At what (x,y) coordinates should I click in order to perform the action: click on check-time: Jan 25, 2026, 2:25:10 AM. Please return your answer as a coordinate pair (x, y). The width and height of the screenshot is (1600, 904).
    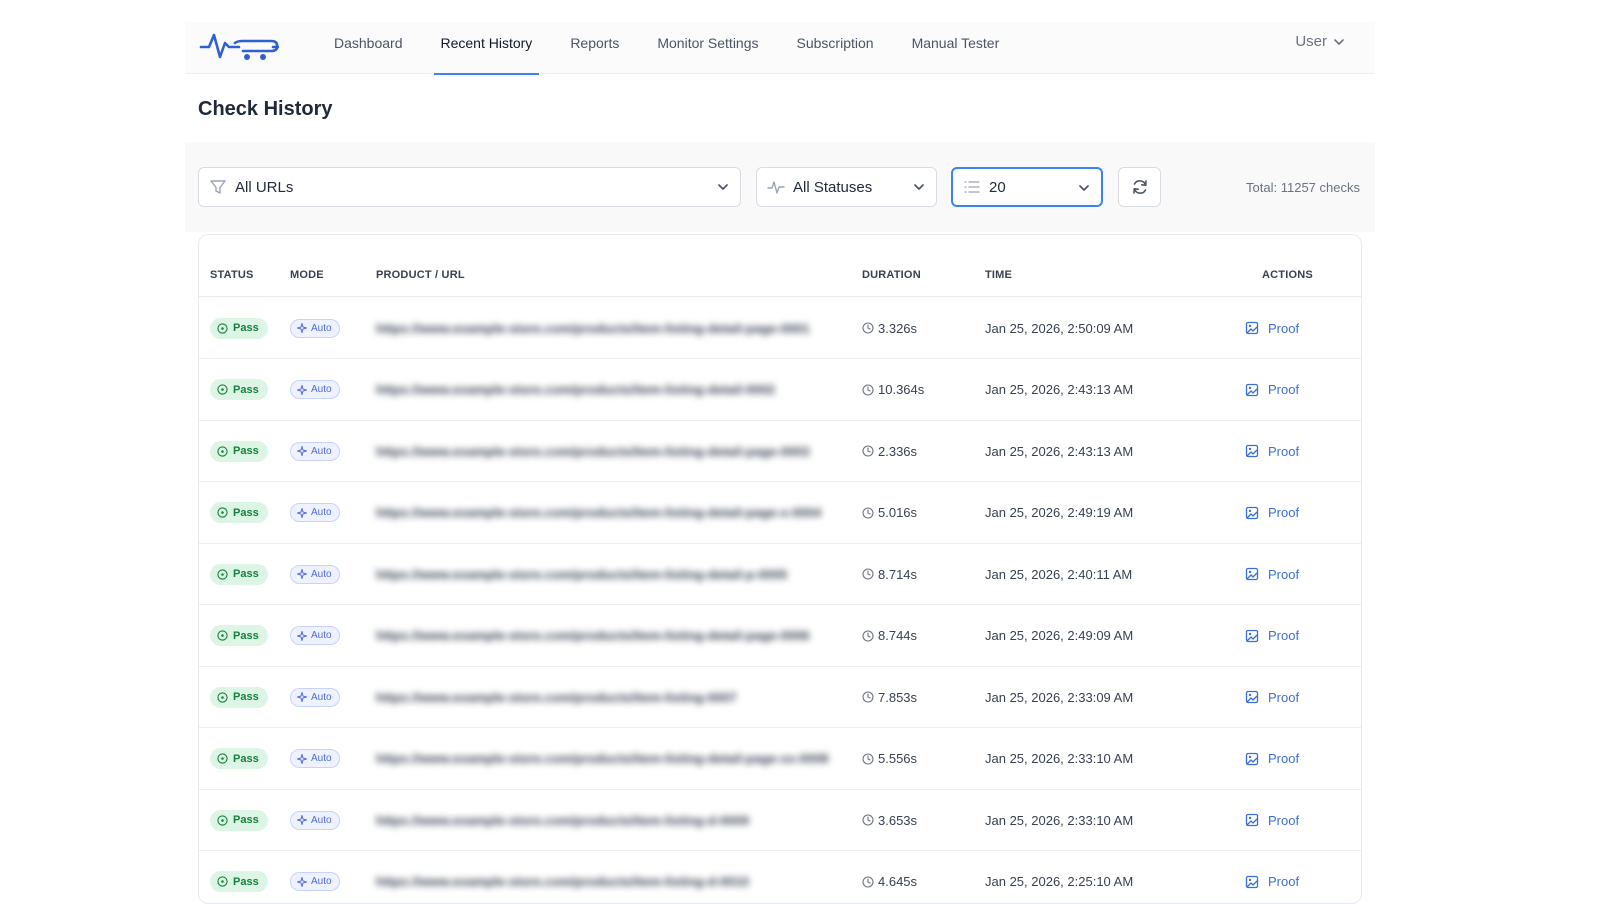
    Looking at the image, I should click on (1059, 881).